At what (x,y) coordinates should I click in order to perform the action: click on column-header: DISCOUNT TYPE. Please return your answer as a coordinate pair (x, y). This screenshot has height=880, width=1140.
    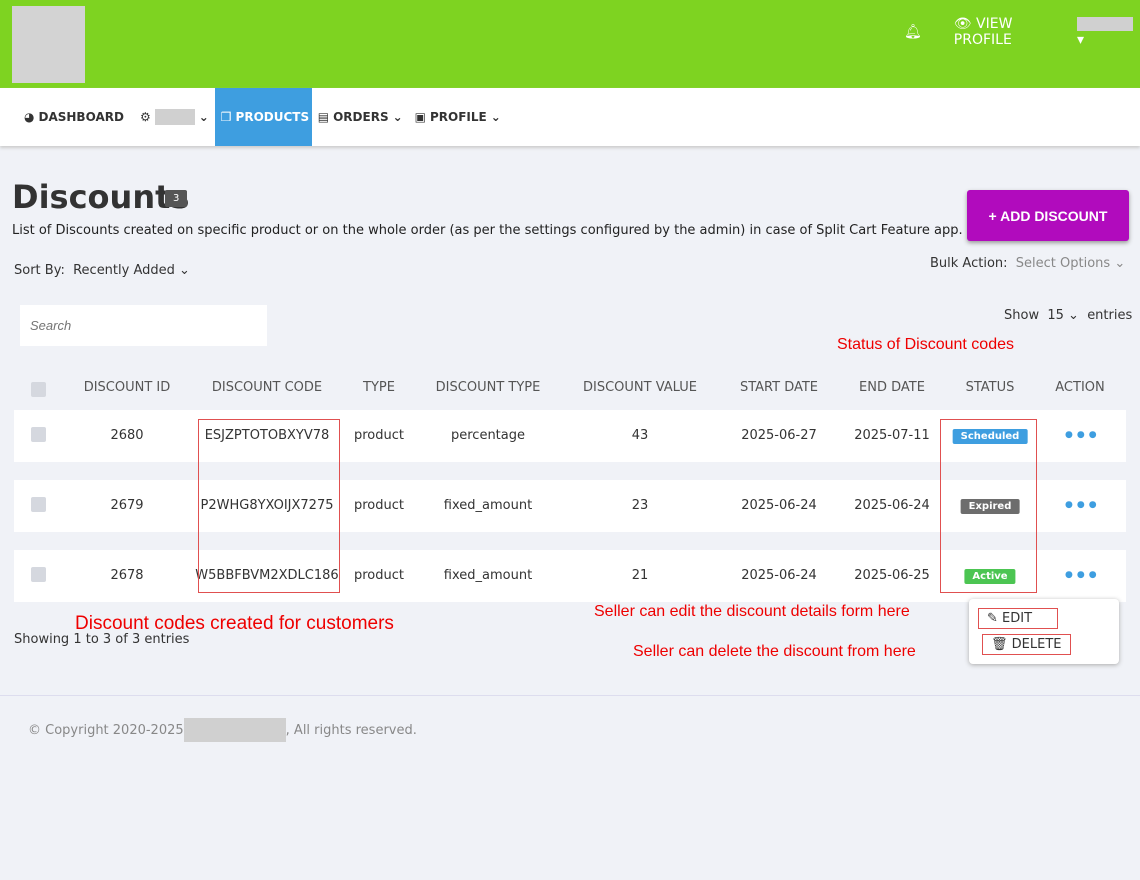
    Looking at the image, I should click on (488, 387).